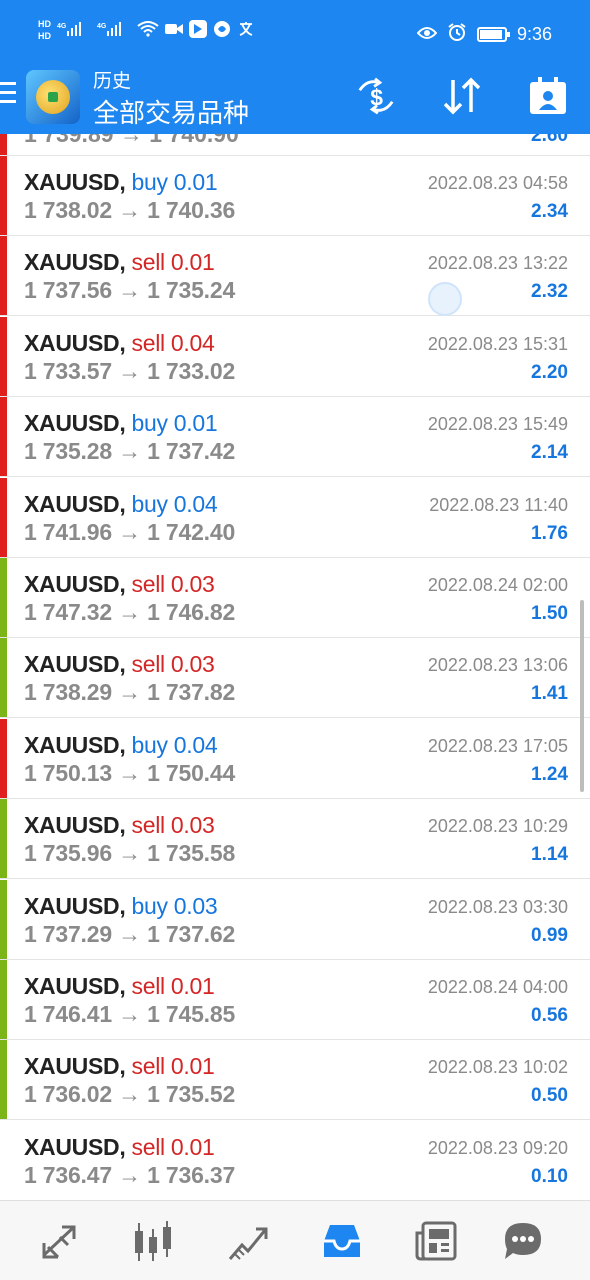 The image size is (590, 1280). I want to click on trade-icon, so click(248, 1241).